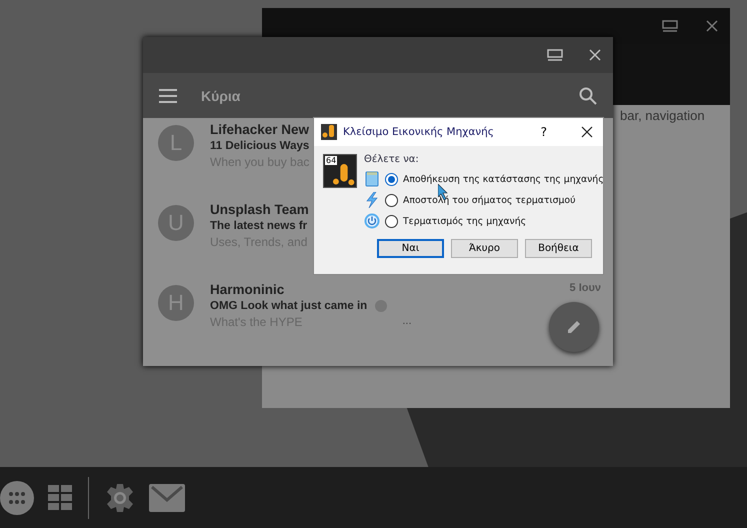 This screenshot has height=528, width=747. I want to click on option-label: Αποθήκευση της κατάστασης της μηχανής, so click(503, 179).